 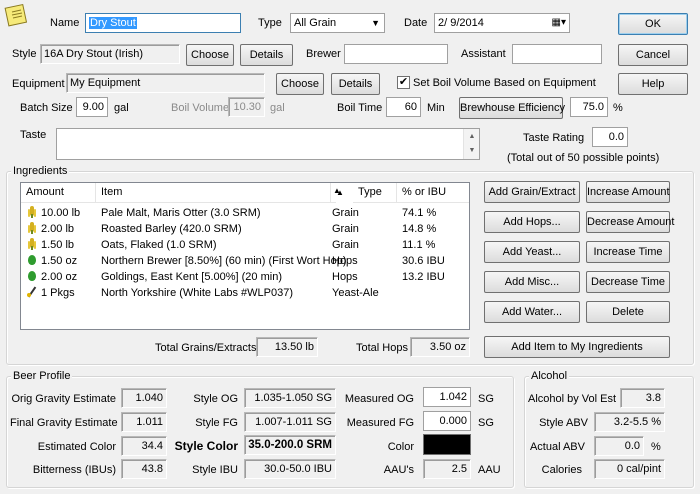 What do you see at coordinates (92, 107) in the screenshot?
I see `batch-size-input: 9.00` at bounding box center [92, 107].